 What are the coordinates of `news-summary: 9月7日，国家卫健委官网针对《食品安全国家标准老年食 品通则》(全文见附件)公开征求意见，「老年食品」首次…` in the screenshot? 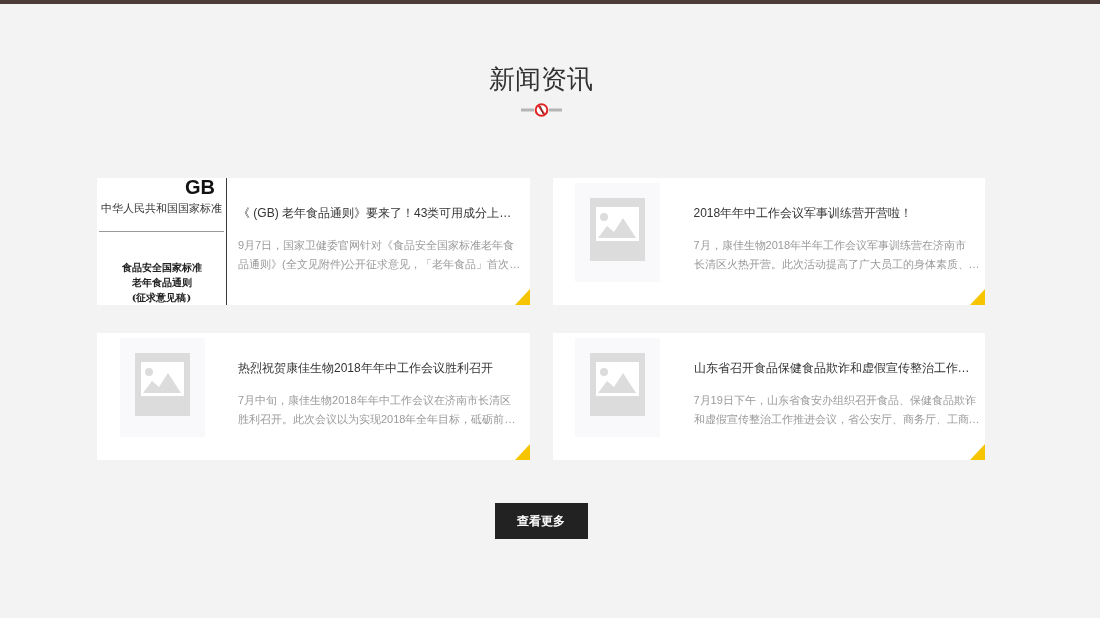 It's located at (379, 255).